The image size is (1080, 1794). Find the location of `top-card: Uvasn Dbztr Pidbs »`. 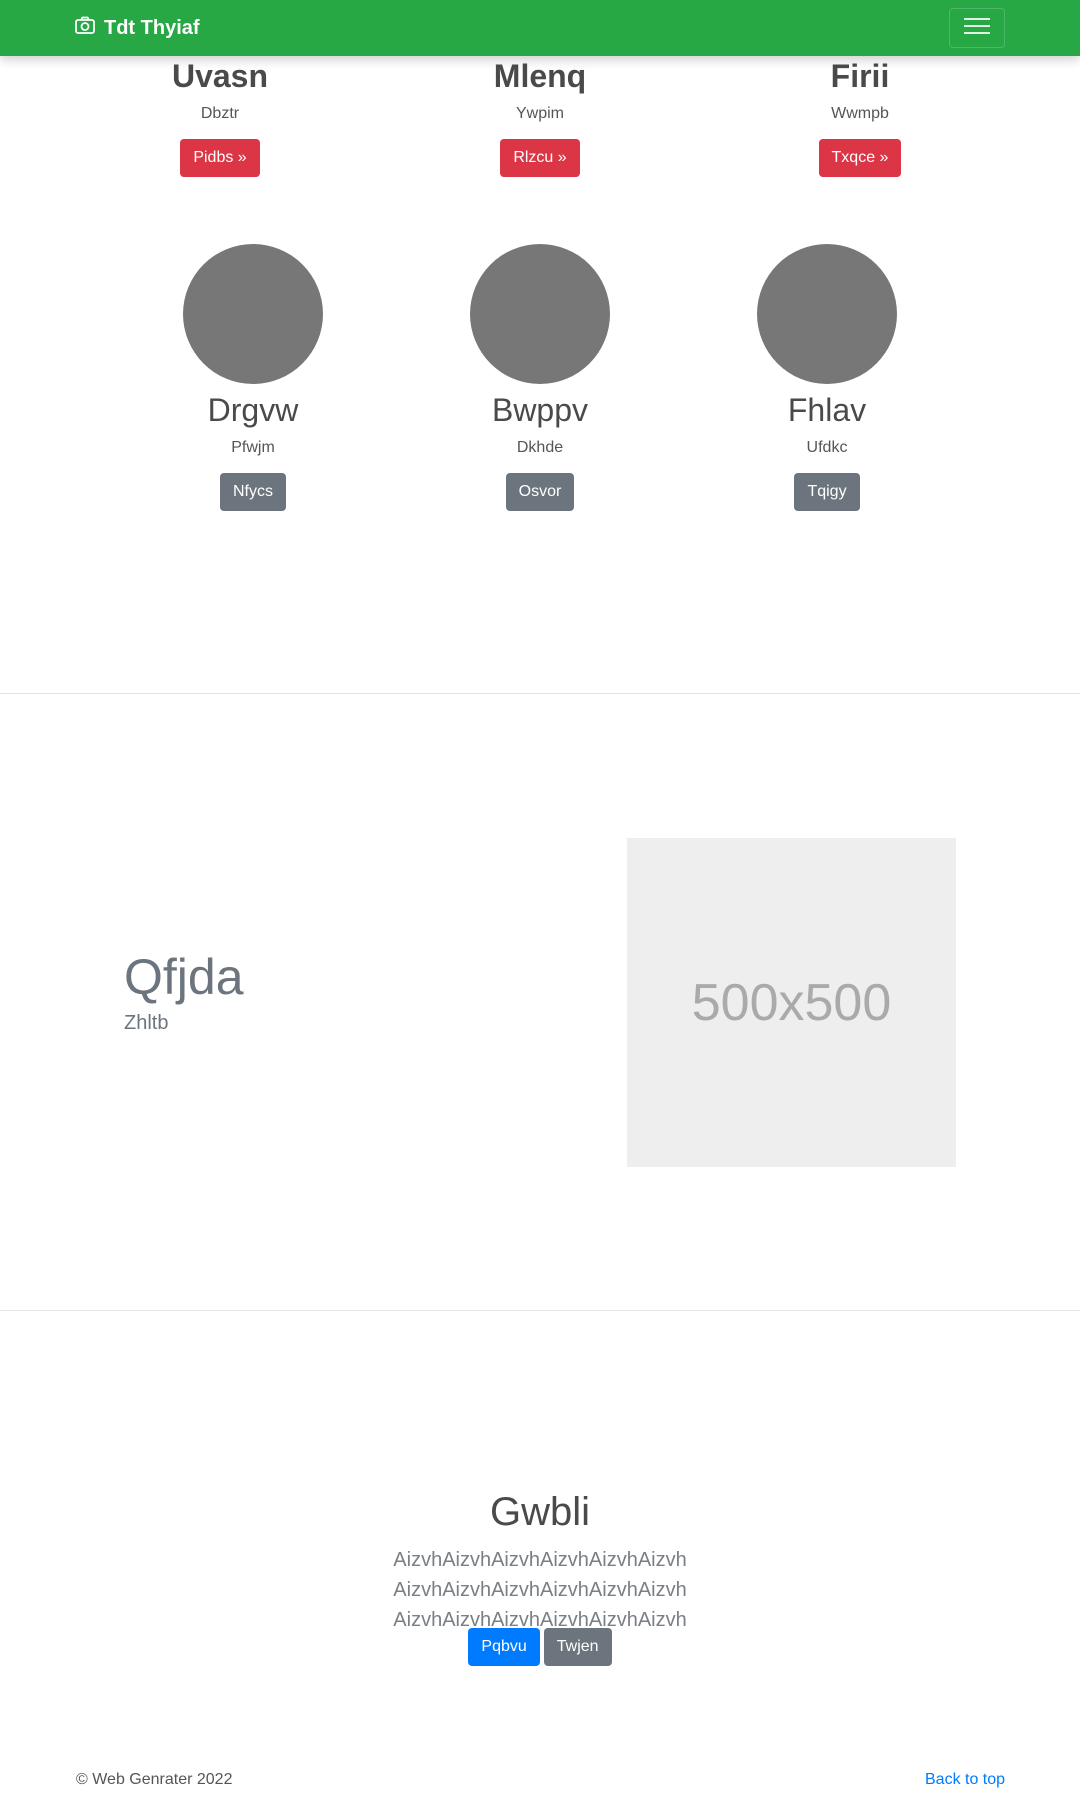

top-card: Uvasn Dbztr Pidbs » is located at coordinates (220, 117).